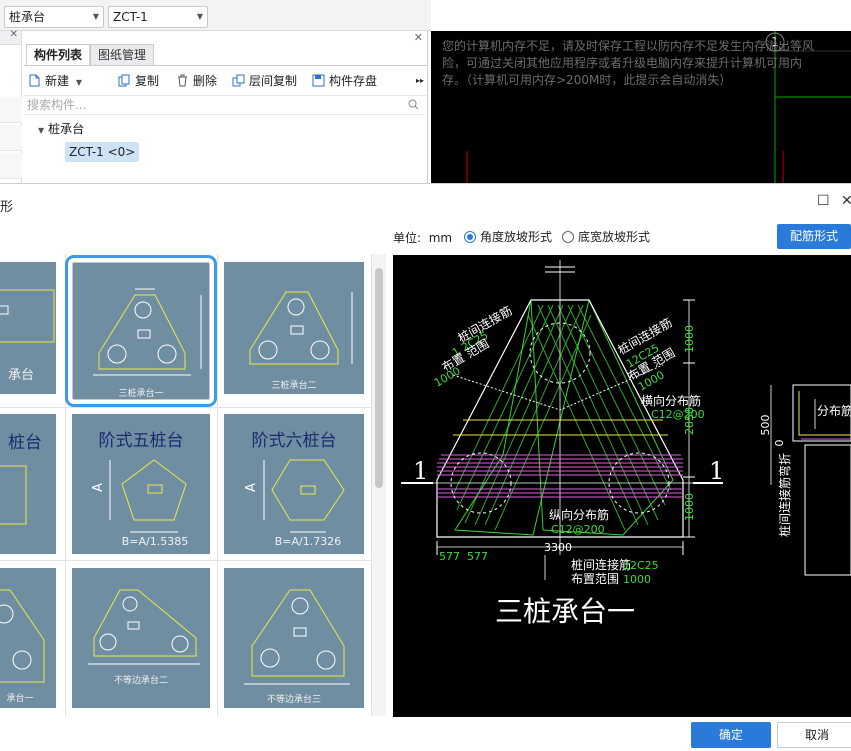 The height and width of the screenshot is (751, 851). I want to click on ok-button: 确定, so click(731, 735).